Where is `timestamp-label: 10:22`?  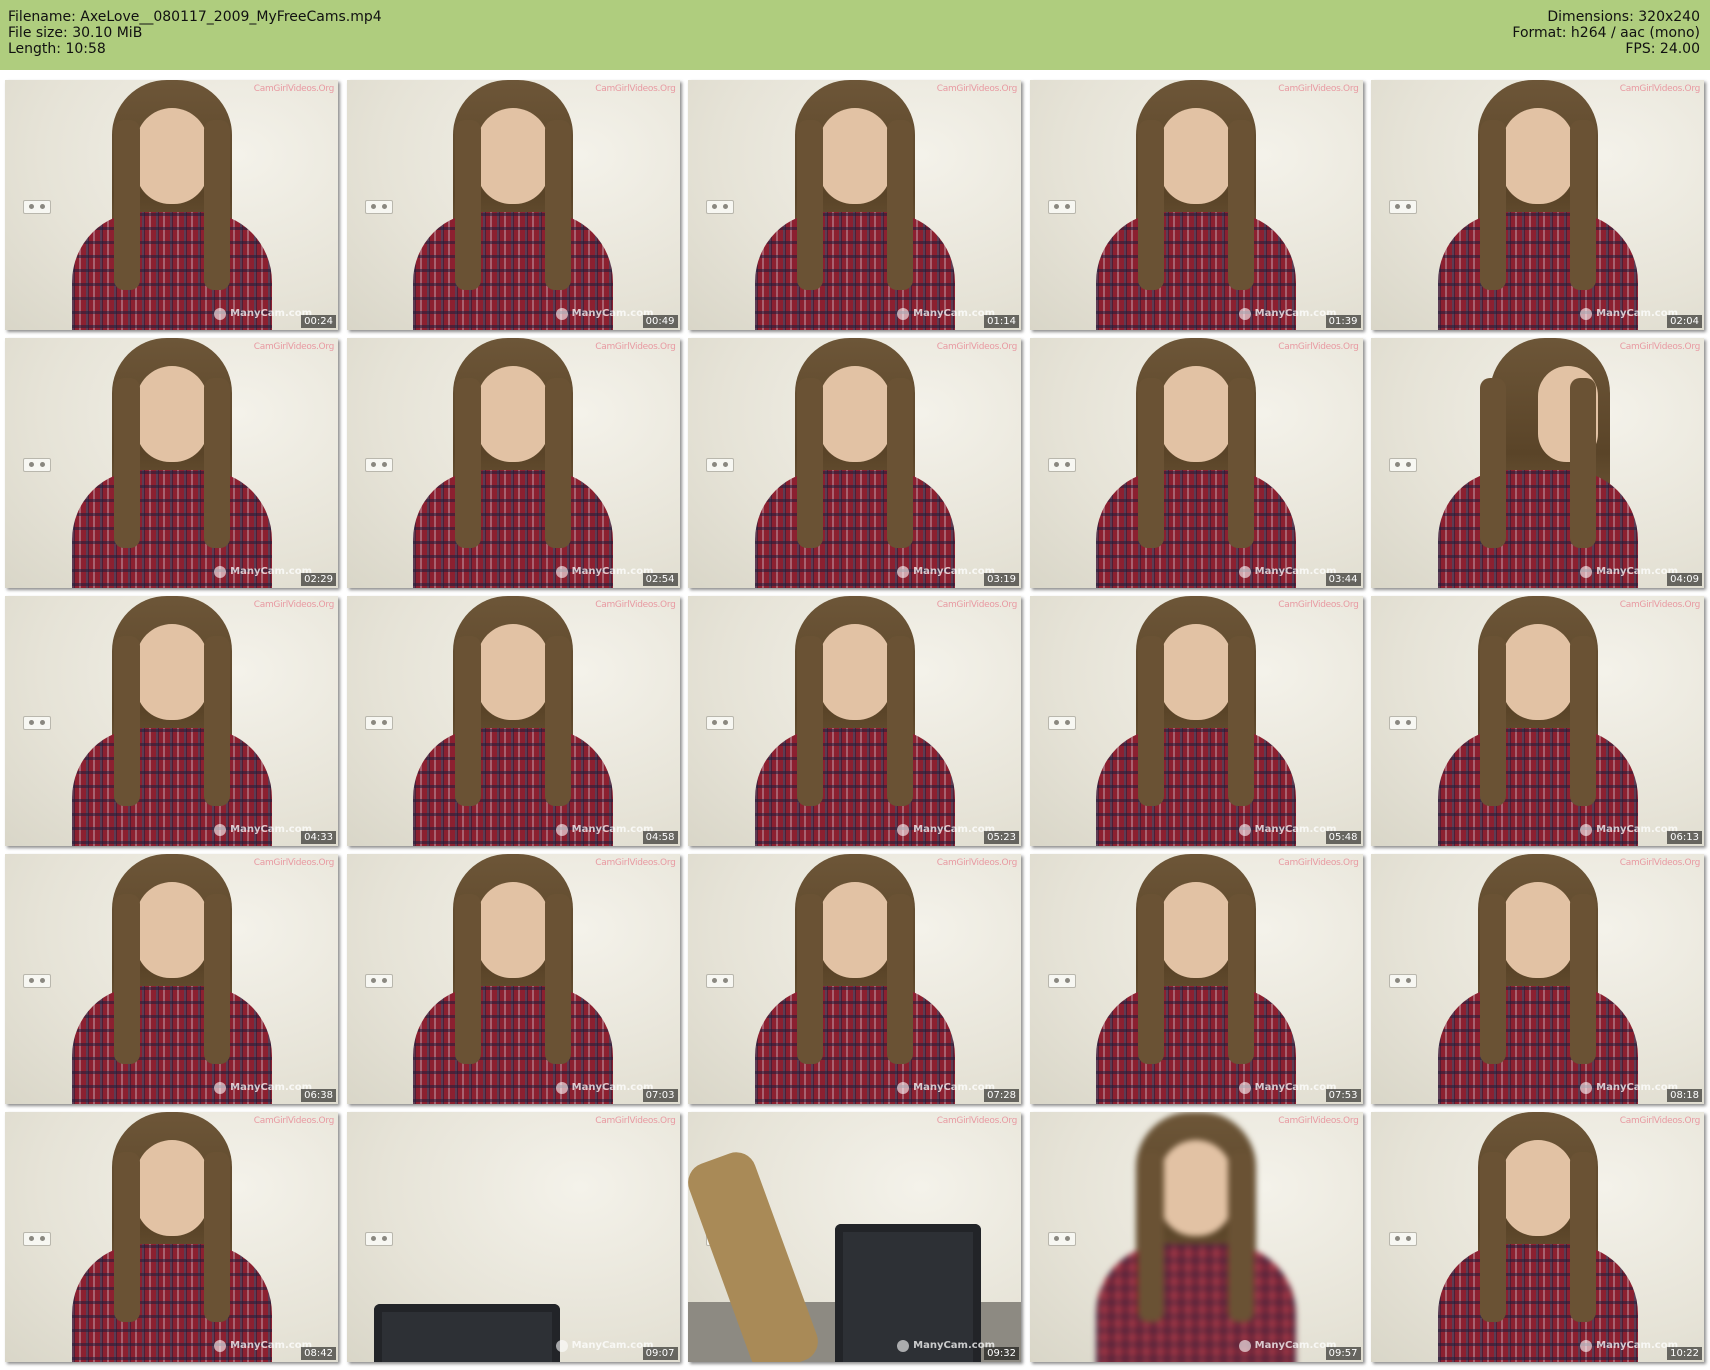 timestamp-label: 10:22 is located at coordinates (1684, 1353).